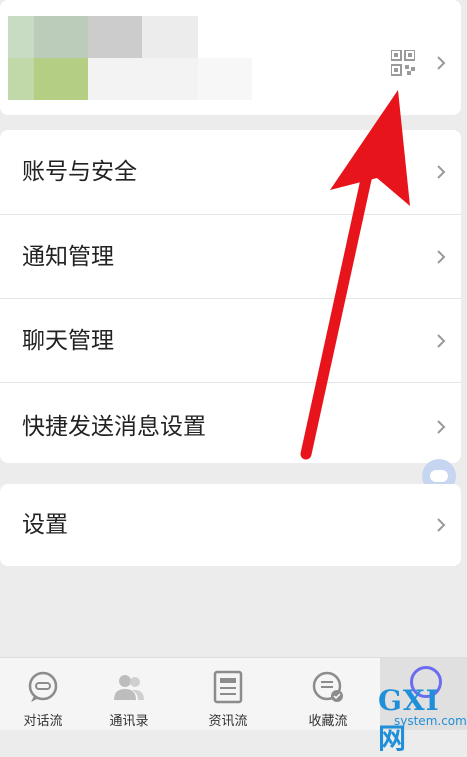 Image resolution: width=467 pixels, height=757 pixels. I want to click on profile-card, so click(230, 57).